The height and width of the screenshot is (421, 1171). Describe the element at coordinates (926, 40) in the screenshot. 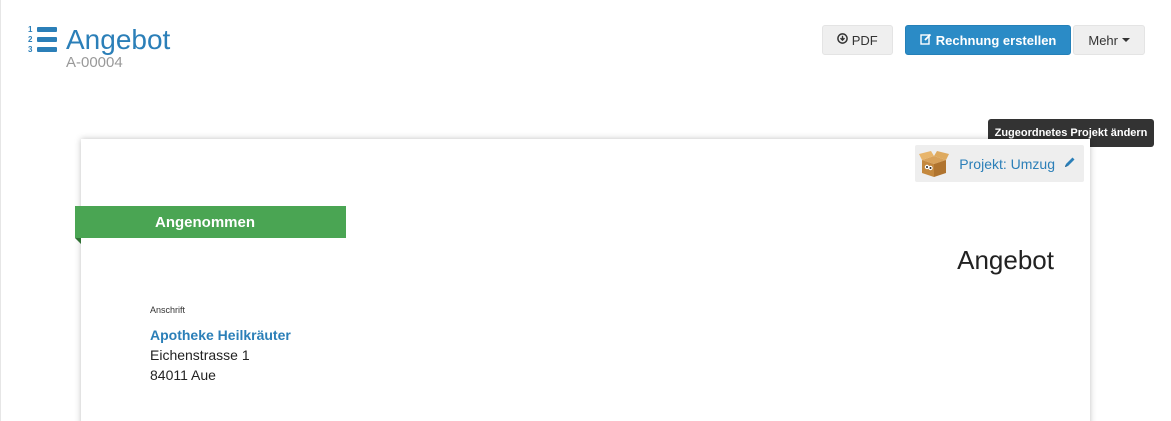

I see `edit-icon` at that location.